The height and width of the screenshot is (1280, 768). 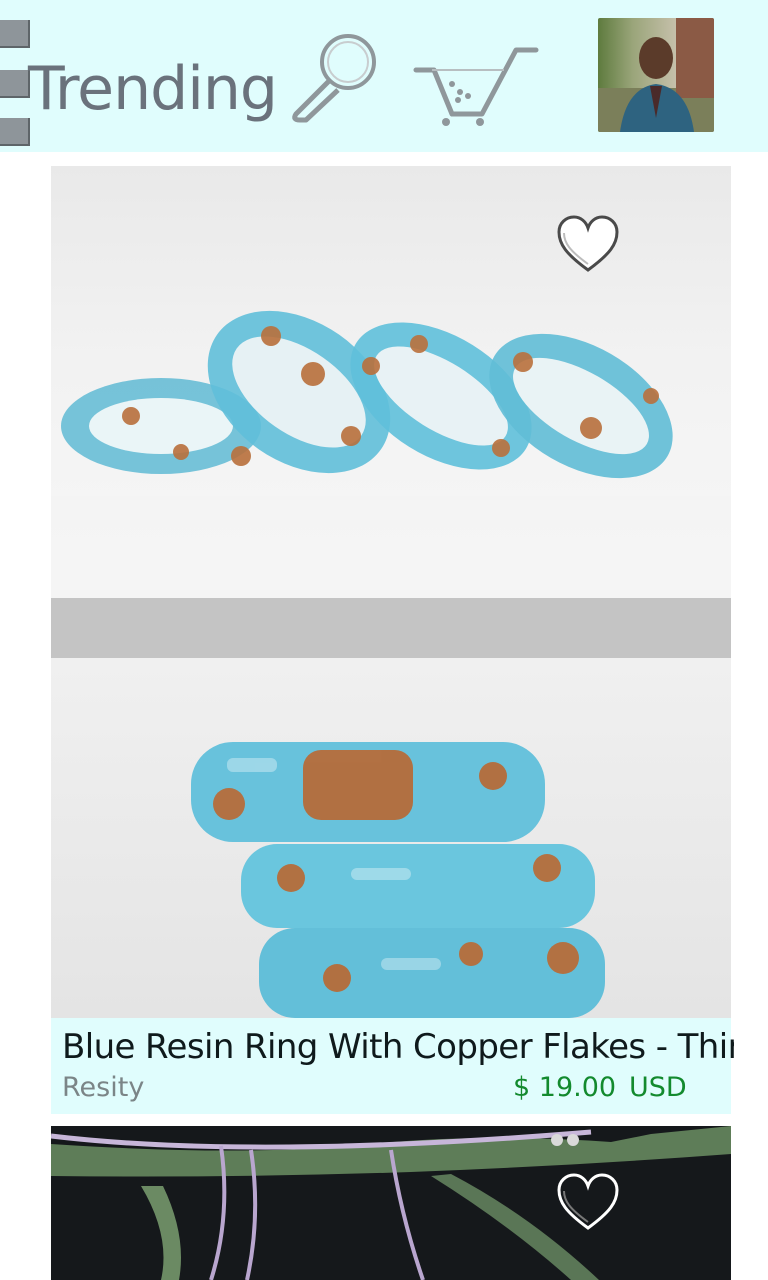 I want to click on avatar, so click(x=656, y=75).